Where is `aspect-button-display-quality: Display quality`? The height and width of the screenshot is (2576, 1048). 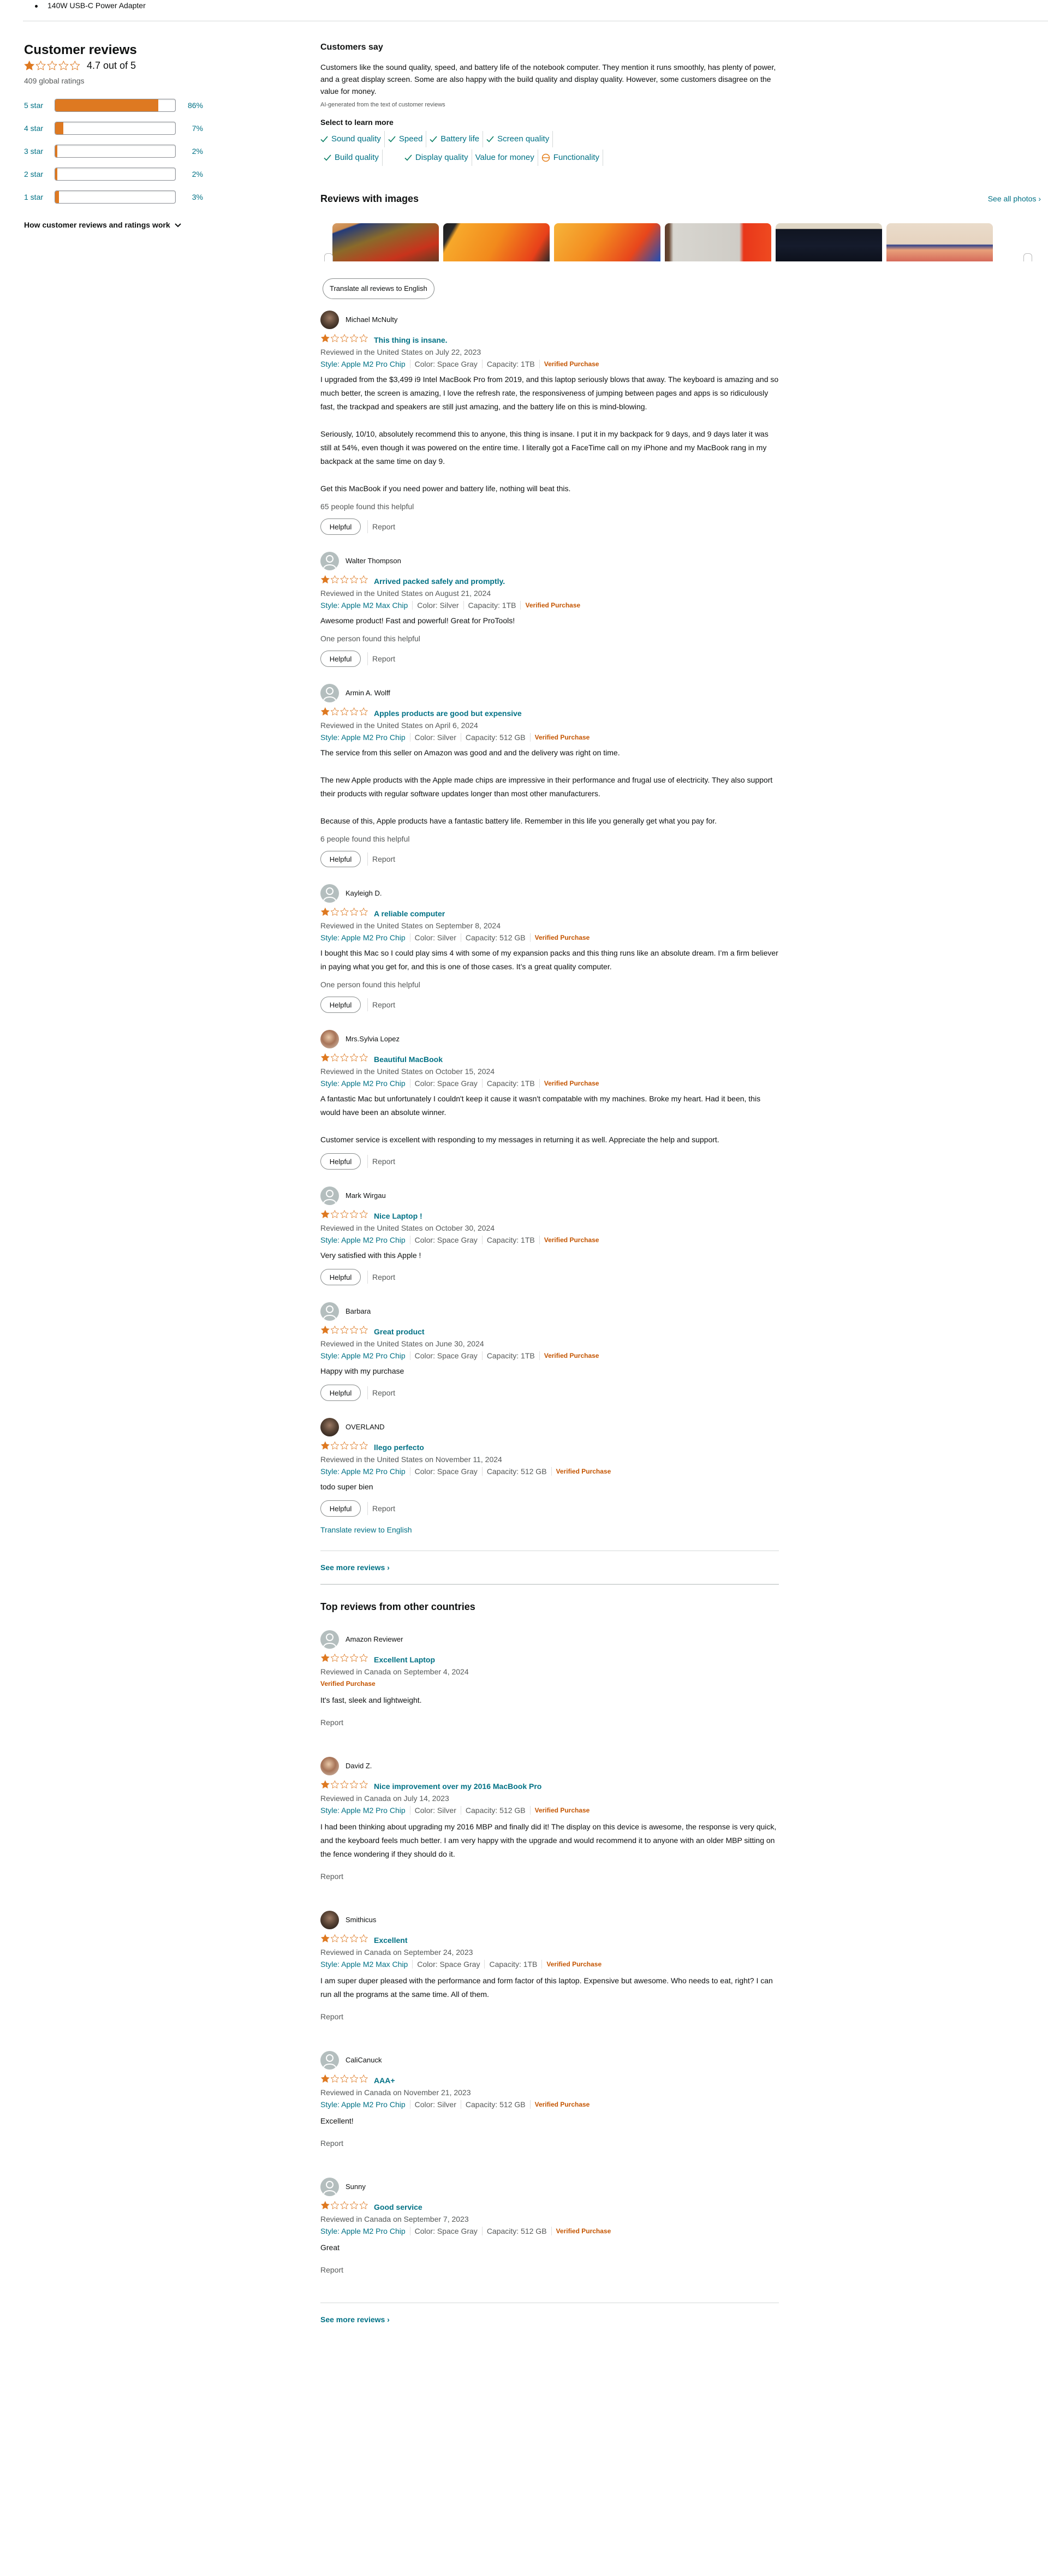
aspect-button-display-quality: Display quality is located at coordinates (438, 158).